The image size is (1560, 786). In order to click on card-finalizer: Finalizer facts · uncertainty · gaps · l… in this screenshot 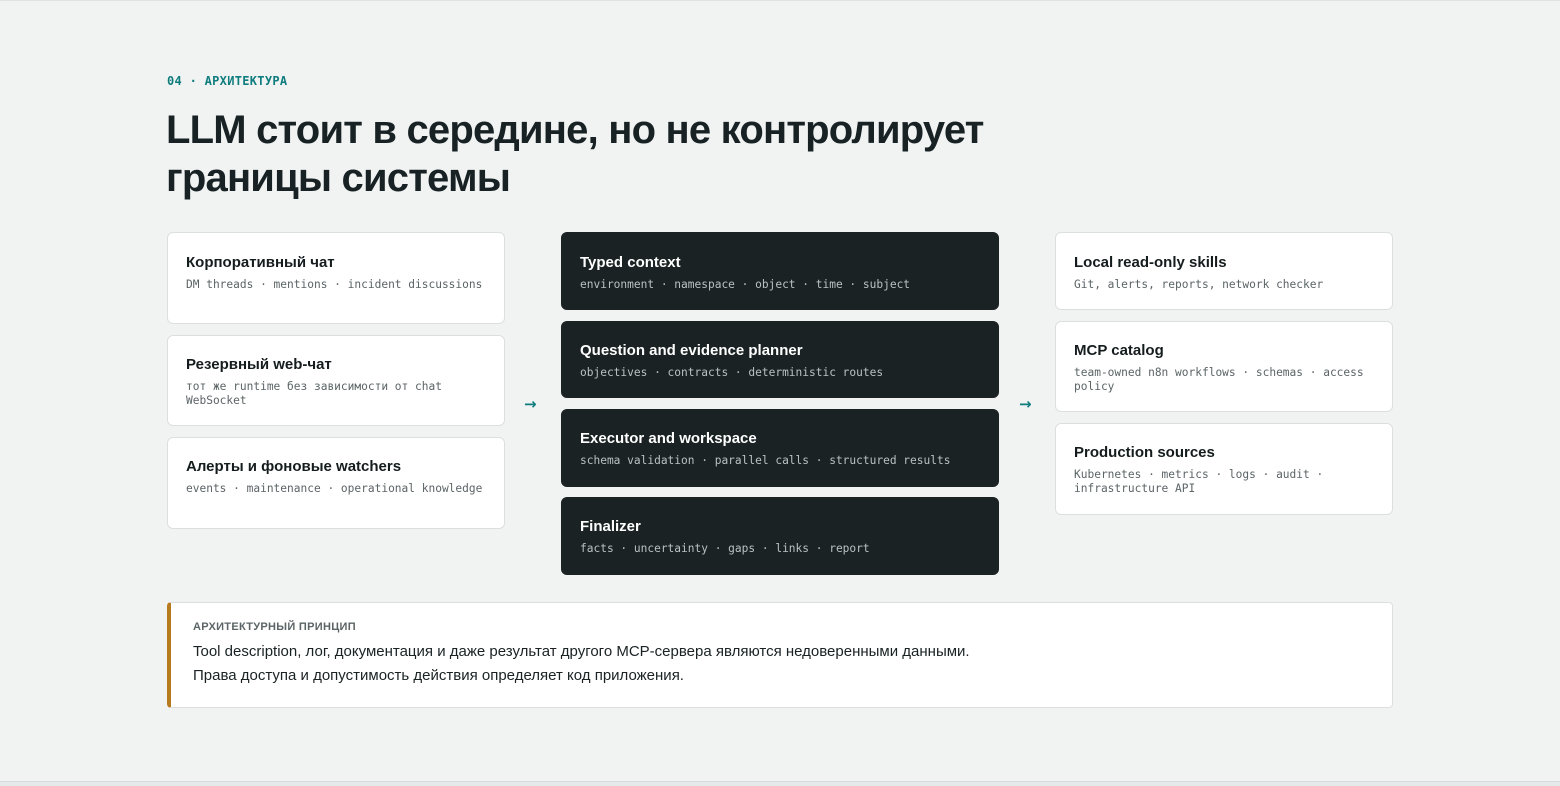, I will do `click(780, 536)`.